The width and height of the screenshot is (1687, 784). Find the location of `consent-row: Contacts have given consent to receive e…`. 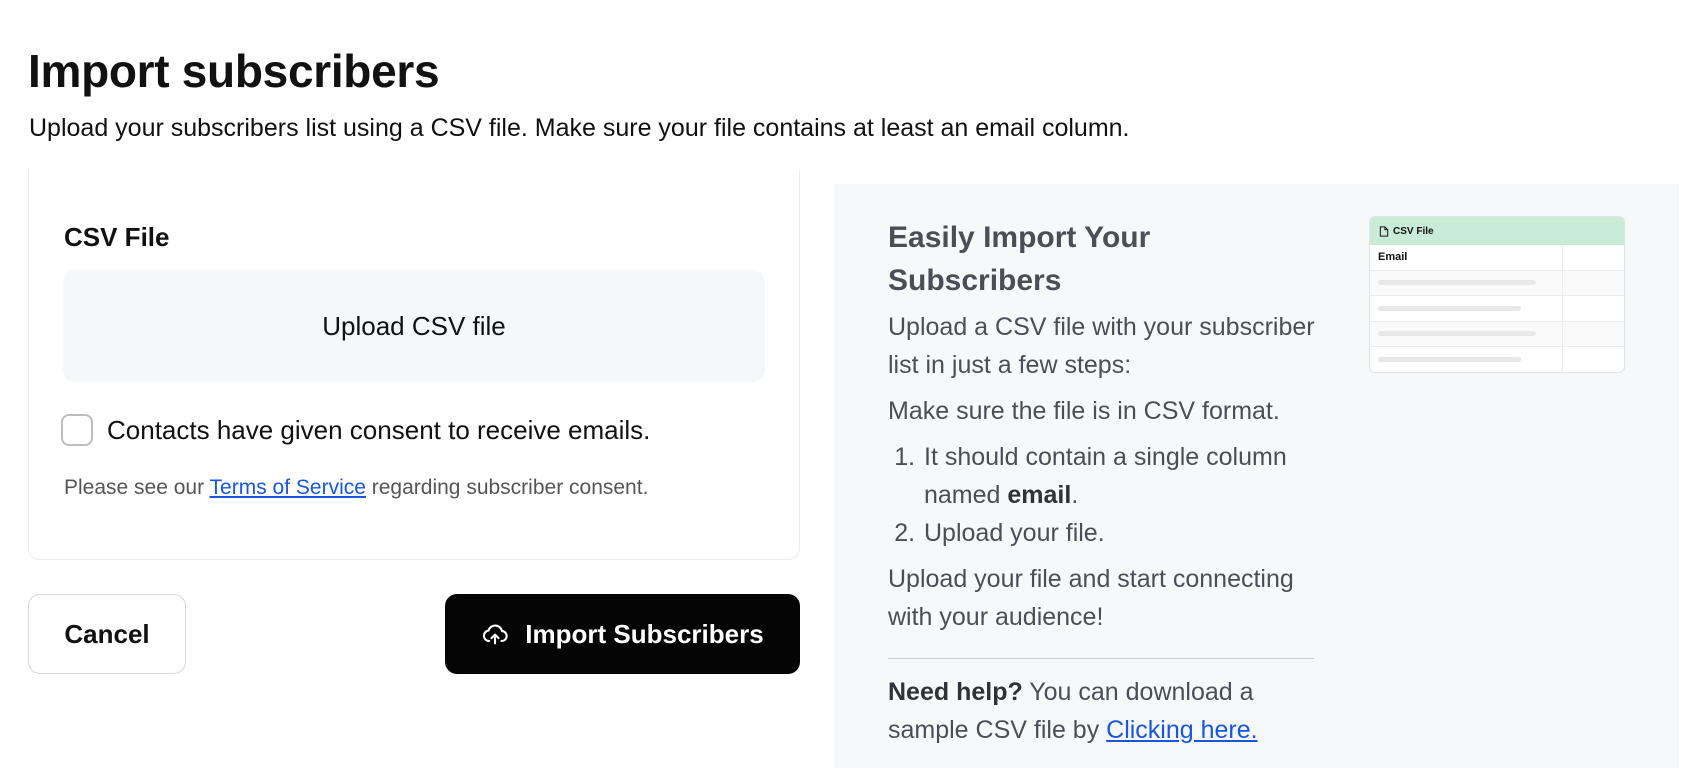

consent-row: Contacts have given consent to receive e… is located at coordinates (355, 430).